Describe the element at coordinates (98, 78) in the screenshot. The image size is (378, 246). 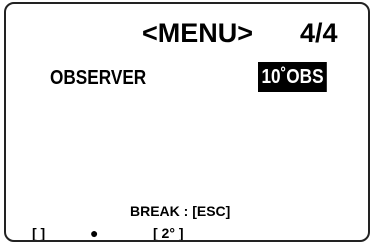
I see `observer-setting-label: OBSERVER` at that location.